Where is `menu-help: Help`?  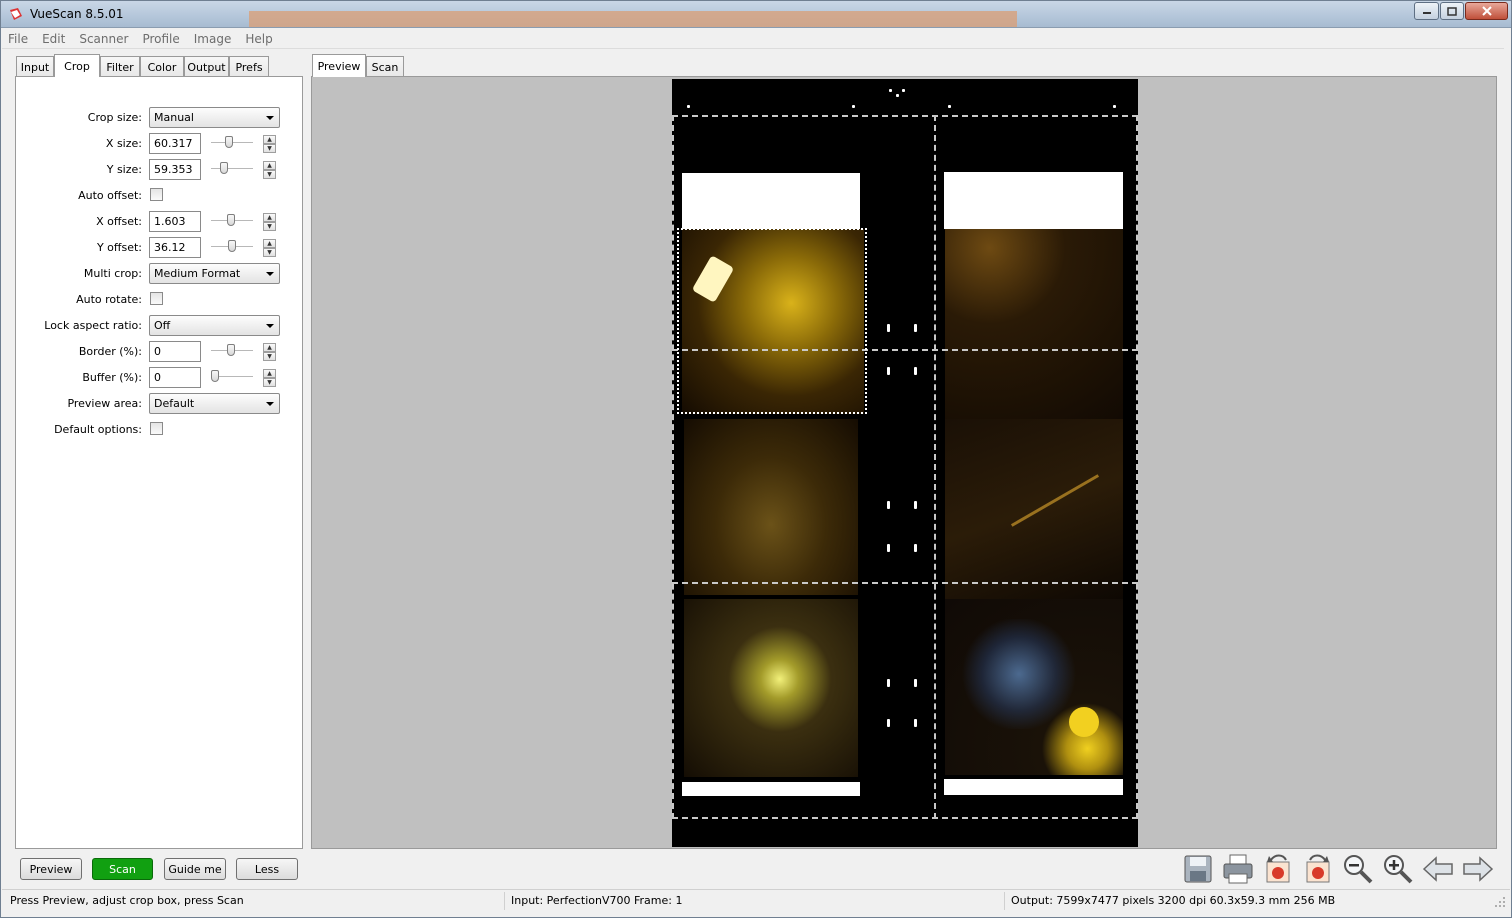 menu-help: Help is located at coordinates (258, 39).